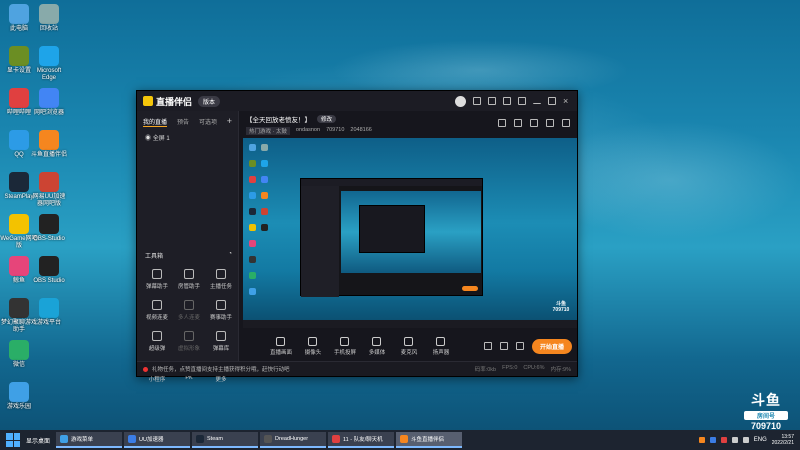  I want to click on source-button: 扬声器, so click(441, 346).